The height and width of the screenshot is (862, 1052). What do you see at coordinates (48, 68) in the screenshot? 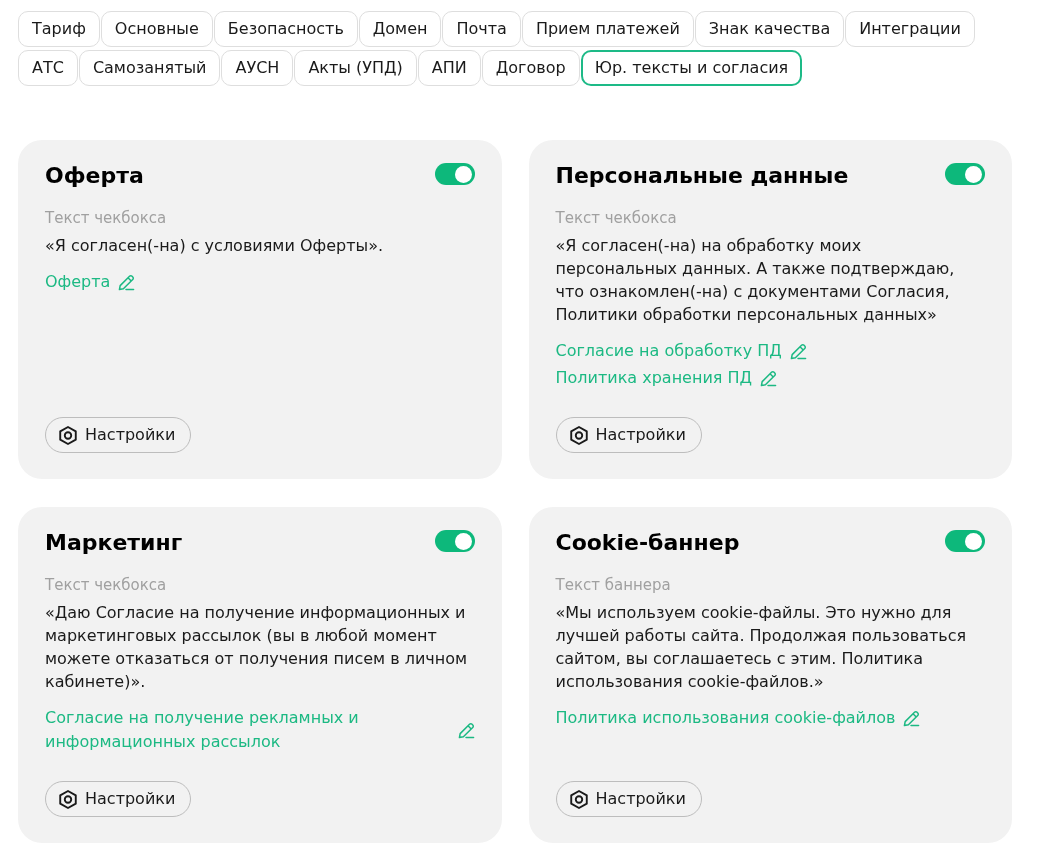
I see `tab: АТС` at bounding box center [48, 68].